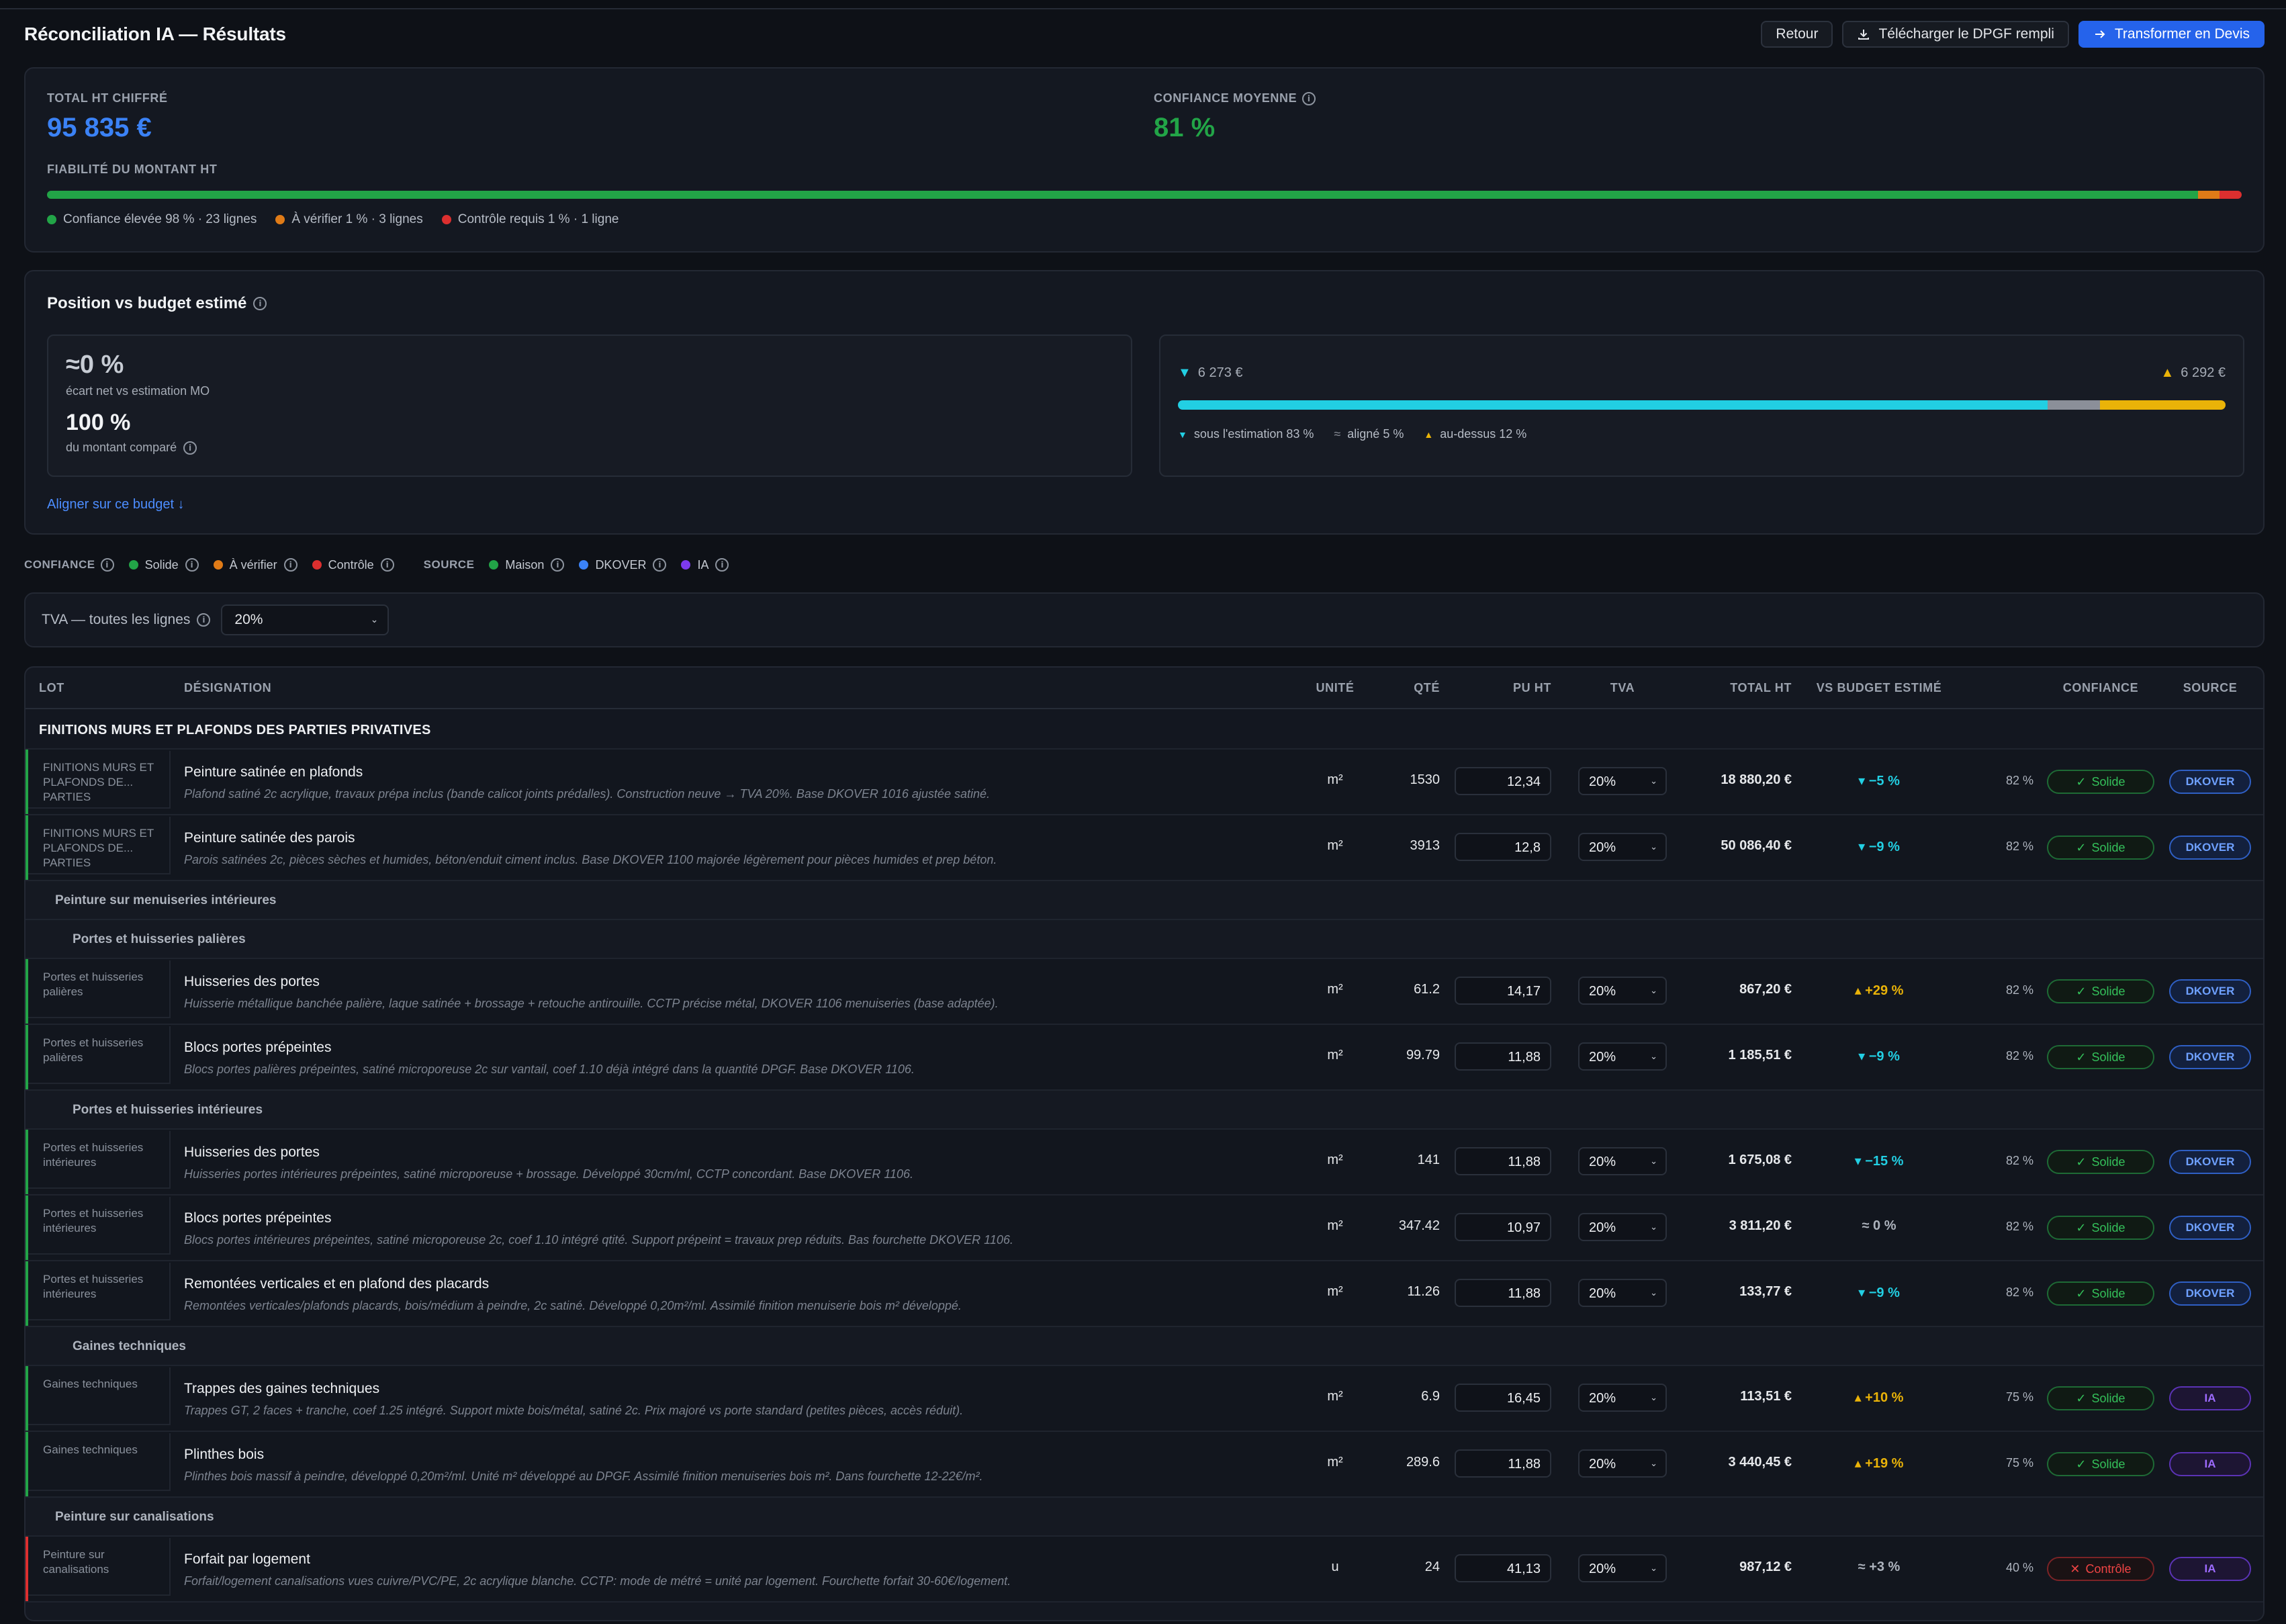 The width and height of the screenshot is (2286, 1624). I want to click on back-button: Retour, so click(1797, 34).